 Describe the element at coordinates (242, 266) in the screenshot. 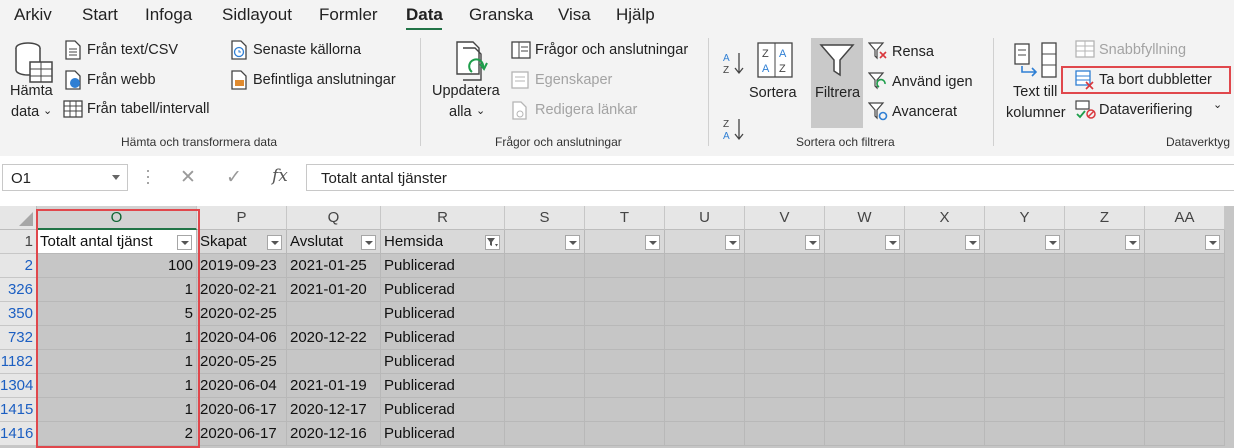

I see `cell-p: 2019-09-23` at that location.